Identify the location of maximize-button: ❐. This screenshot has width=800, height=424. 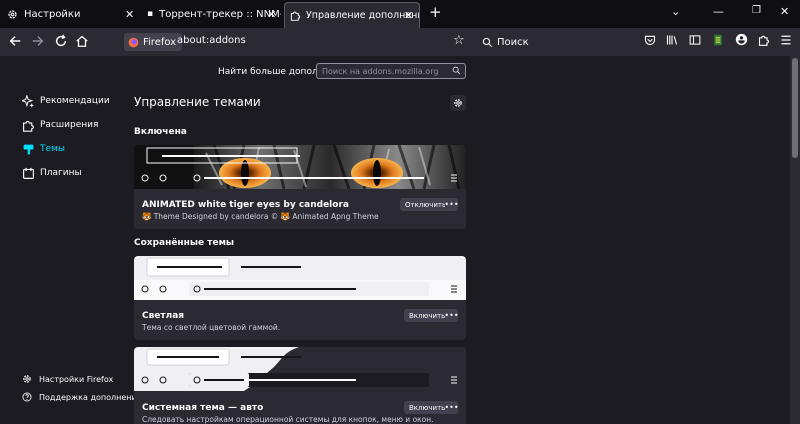
(756, 10).